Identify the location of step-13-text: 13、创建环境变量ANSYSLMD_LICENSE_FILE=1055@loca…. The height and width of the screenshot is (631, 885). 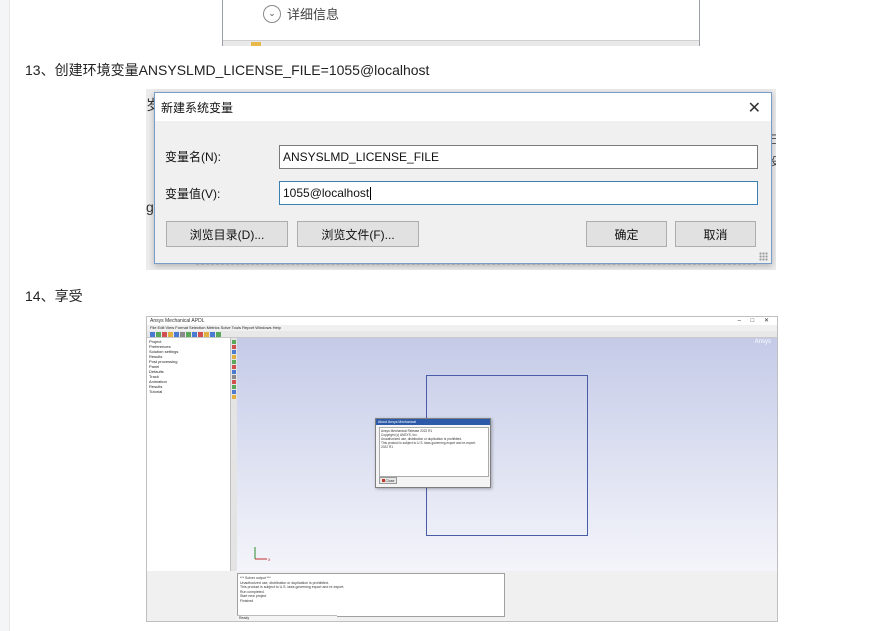
(227, 70).